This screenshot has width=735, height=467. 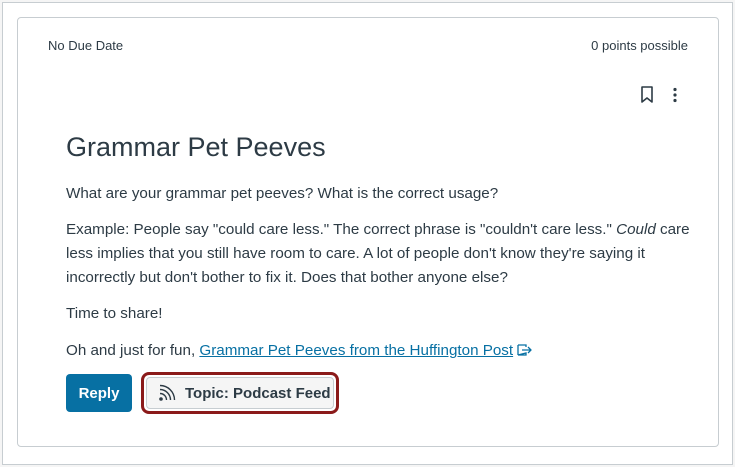 What do you see at coordinates (675, 95) in the screenshot?
I see `kebab-menu-icon` at bounding box center [675, 95].